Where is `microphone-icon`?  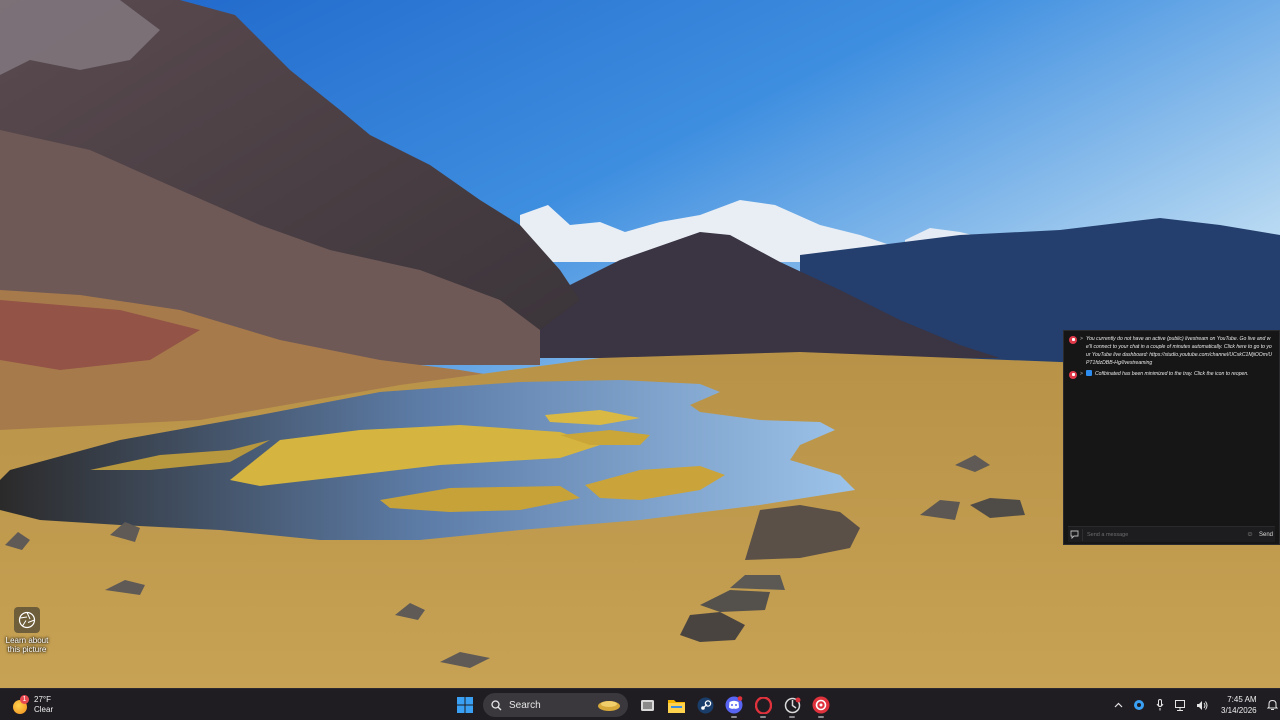
microphone-icon is located at coordinates (1160, 705).